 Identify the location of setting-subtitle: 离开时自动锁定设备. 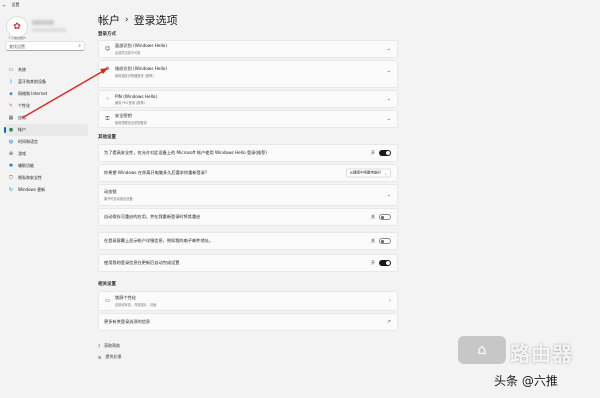
(118, 199).